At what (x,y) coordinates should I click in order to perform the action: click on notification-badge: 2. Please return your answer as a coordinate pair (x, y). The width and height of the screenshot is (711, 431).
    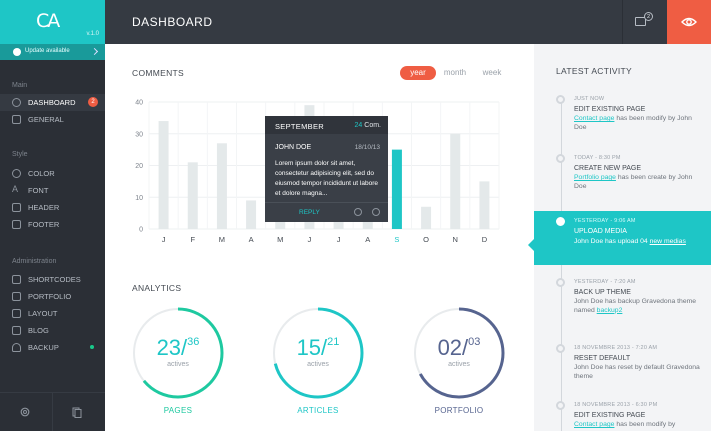
    Looking at the image, I should click on (93, 102).